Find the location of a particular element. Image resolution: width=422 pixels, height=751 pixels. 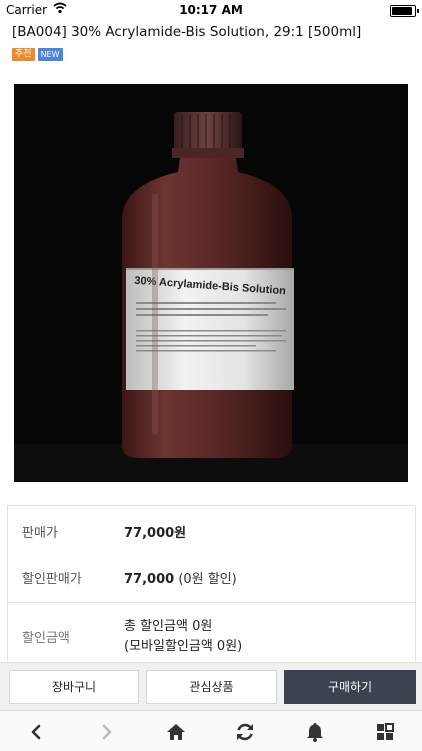

discount-price-label: 할인판매가 is located at coordinates (52, 579).